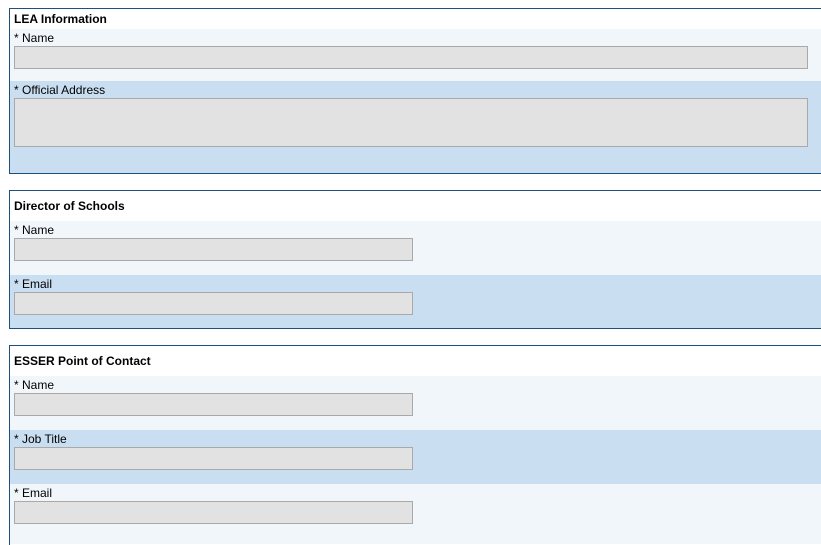  What do you see at coordinates (34, 230) in the screenshot?
I see `director-name-label: * Name` at bounding box center [34, 230].